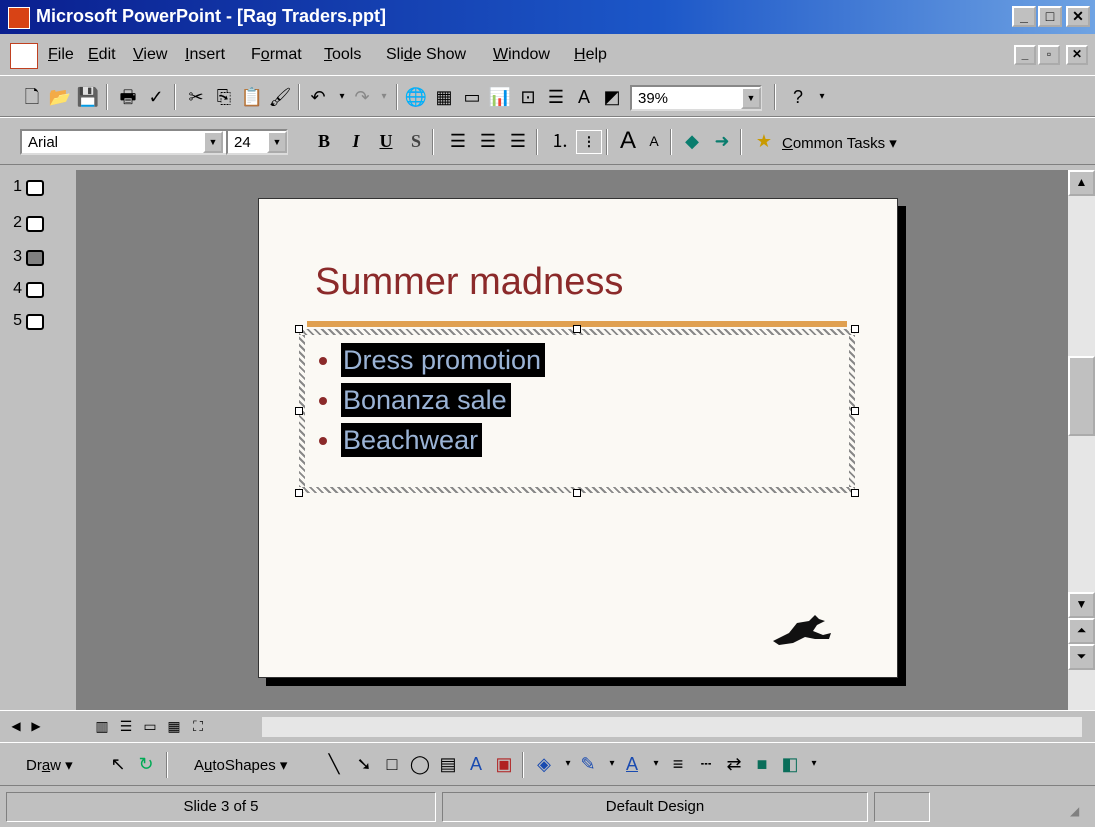 This screenshot has width=1095, height=827. I want to click on bullet-textbox: Dress promotion Bonanza sale Beachwear, so click(577, 411).